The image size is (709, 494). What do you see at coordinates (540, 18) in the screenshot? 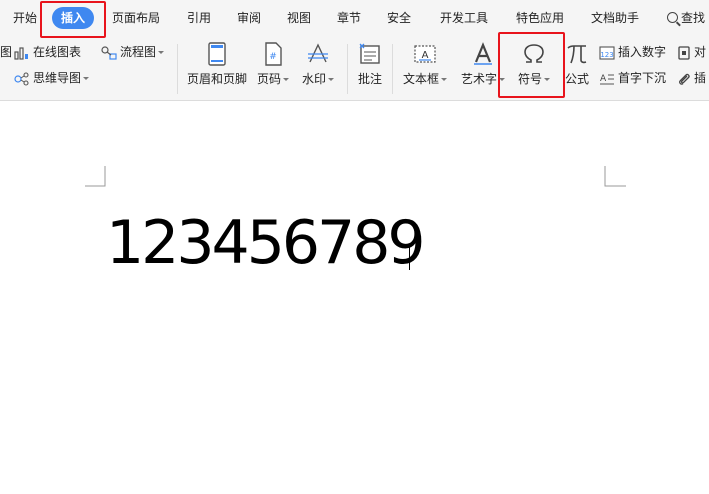
I see `tab-special-features: 特色应用` at bounding box center [540, 18].